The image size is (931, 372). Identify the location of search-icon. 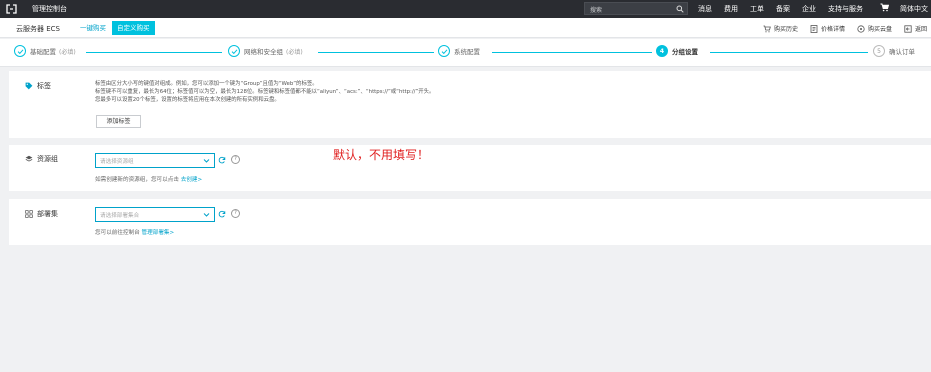
(680, 9).